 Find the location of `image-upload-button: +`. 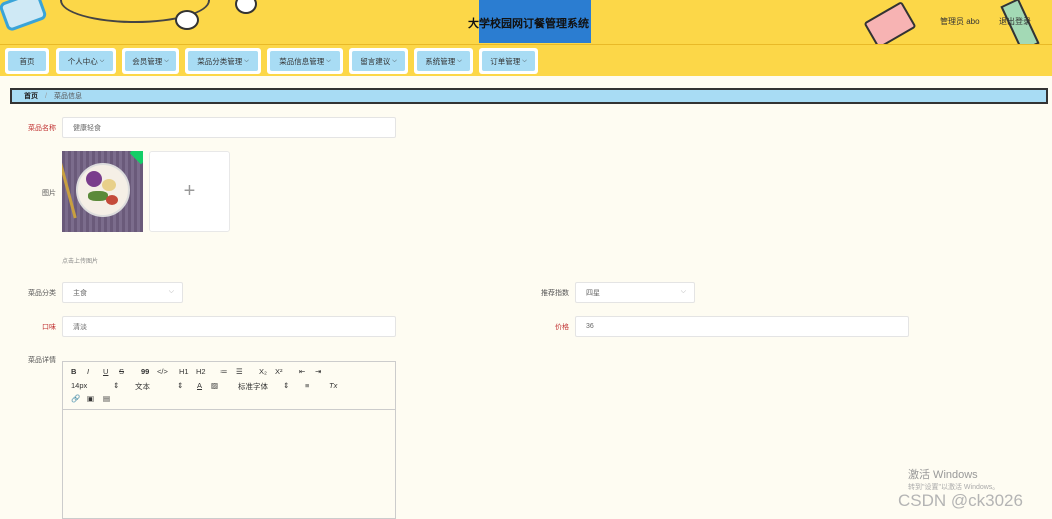

image-upload-button: + is located at coordinates (189, 191).